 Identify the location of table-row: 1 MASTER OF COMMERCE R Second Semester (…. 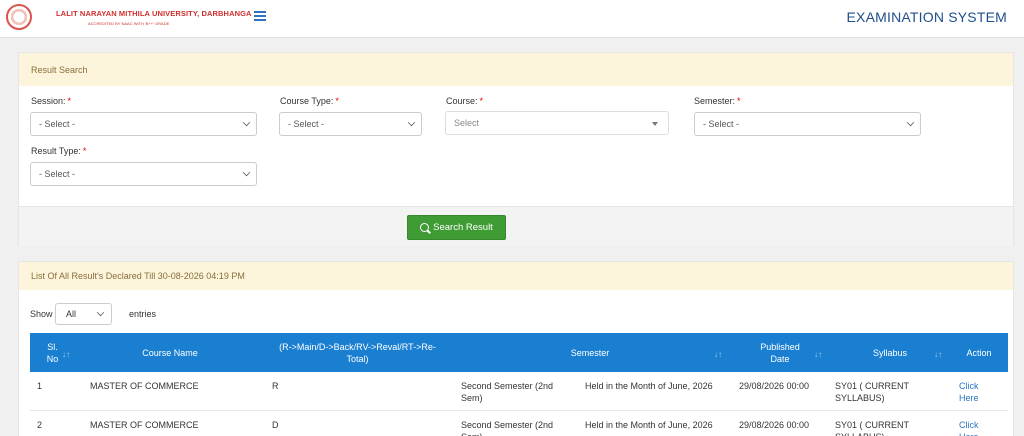
(519, 391).